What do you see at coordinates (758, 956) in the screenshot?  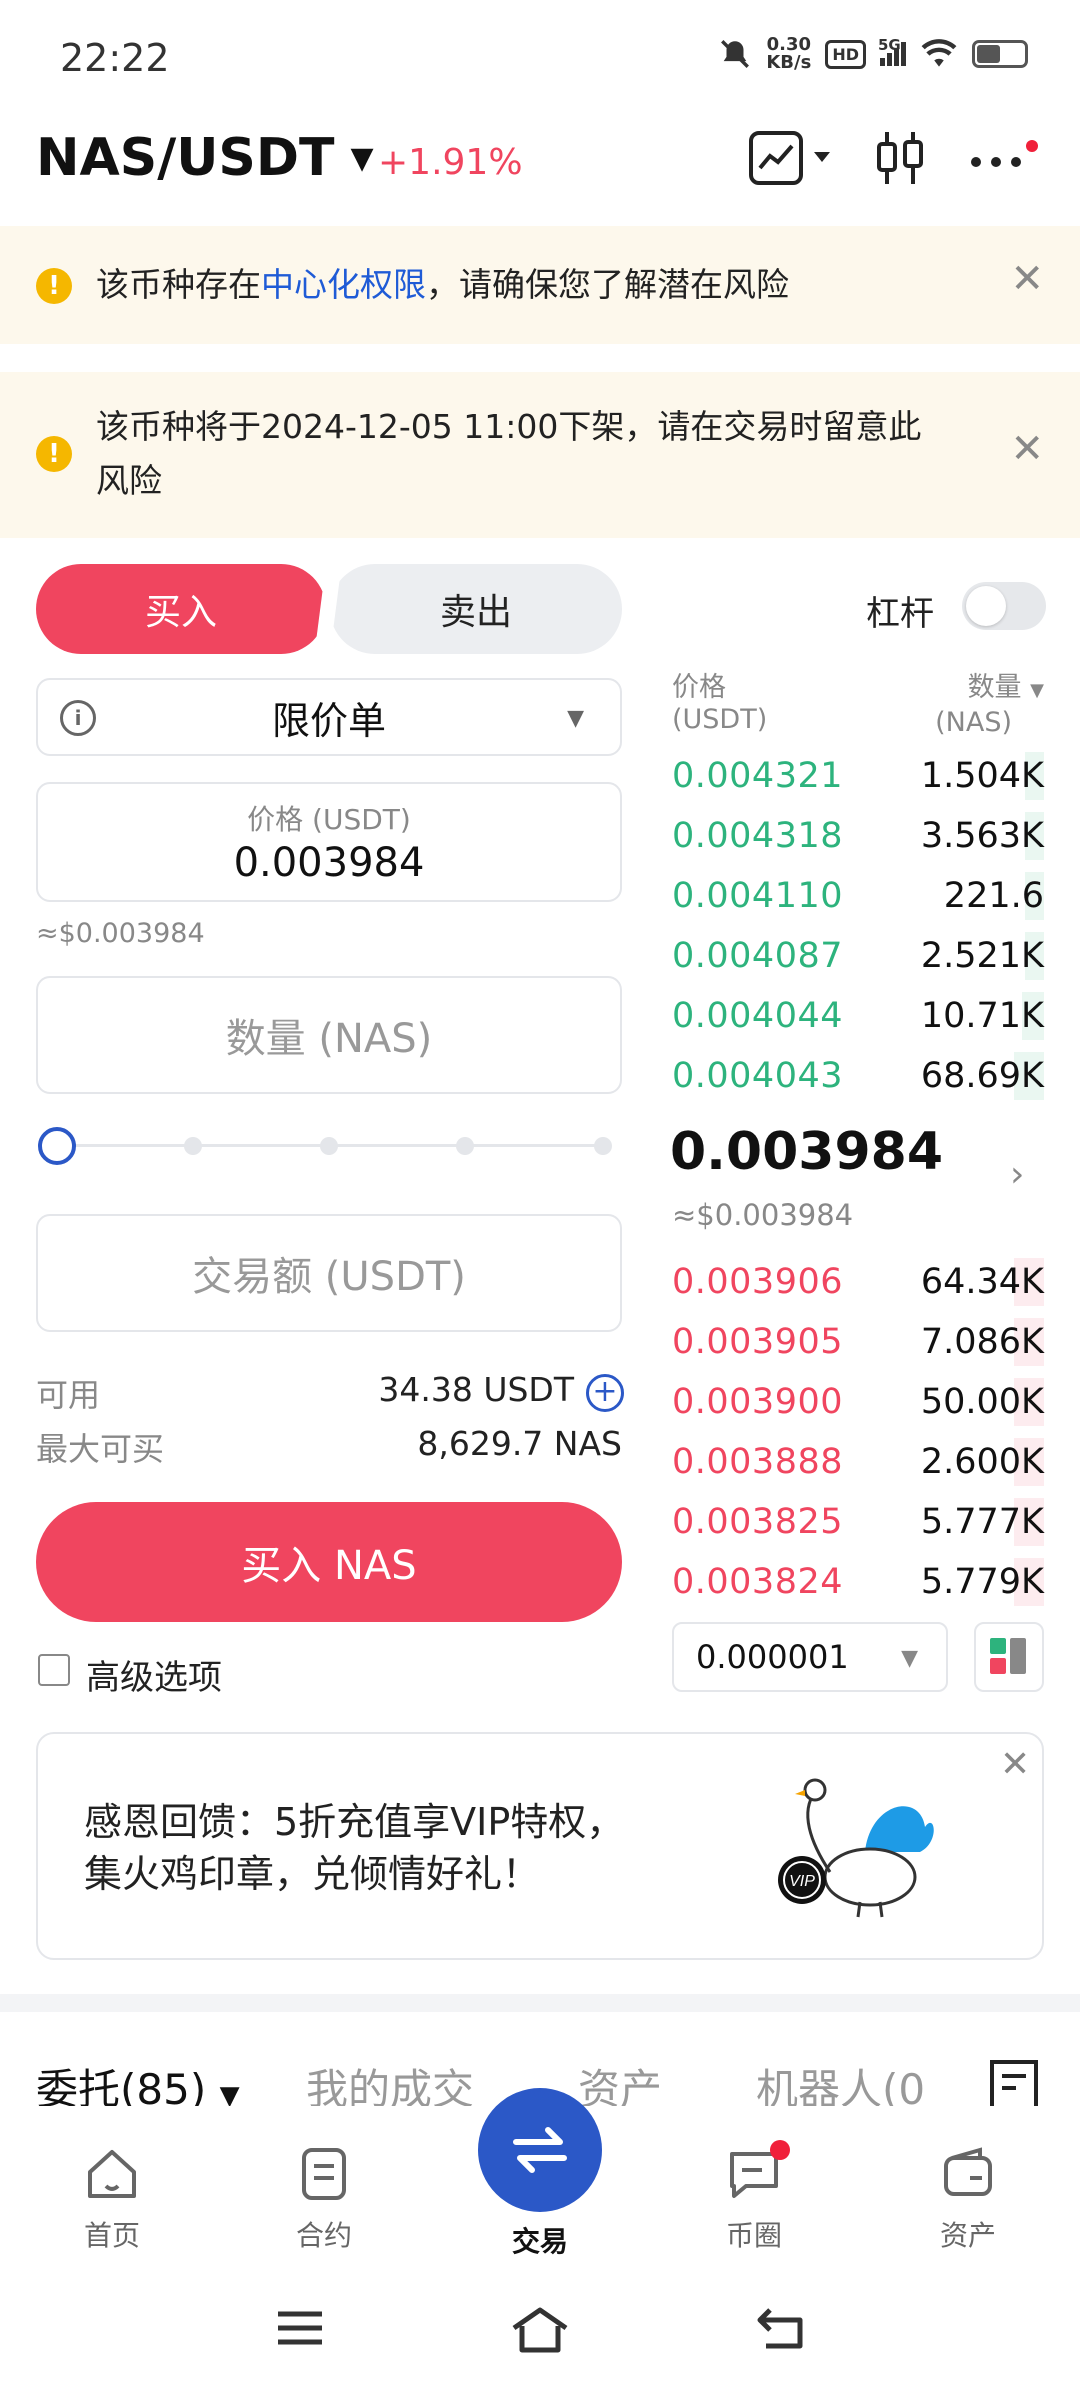 I see `ask-price: 0.004087` at bounding box center [758, 956].